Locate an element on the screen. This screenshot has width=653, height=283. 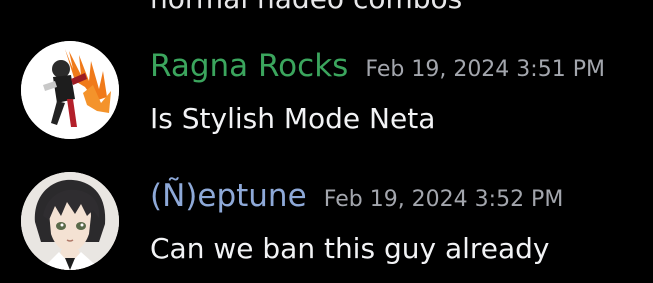
timestamp: Feb 19, 2024 3:52 PM is located at coordinates (443, 199).